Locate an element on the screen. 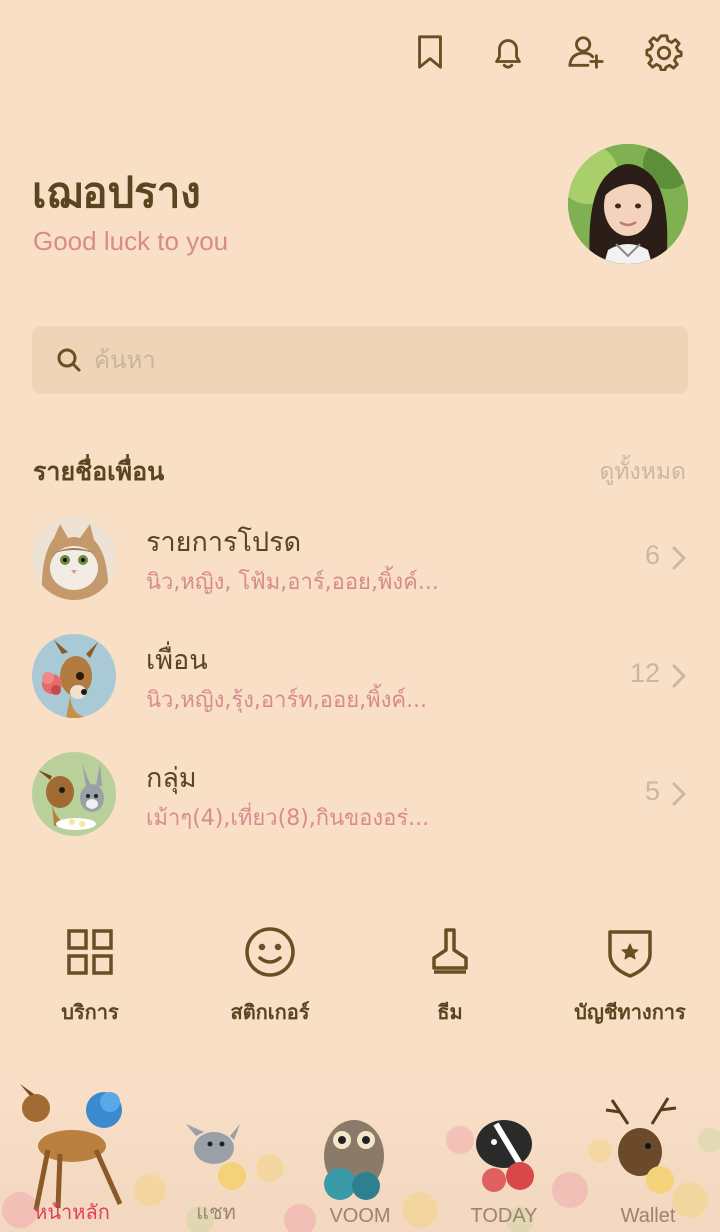 Image resolution: width=720 pixels, height=1232 pixels. service-shortcuts: บริการ สติกเกอร์ ธีม บัญชีทางการ is located at coordinates (360, 979).